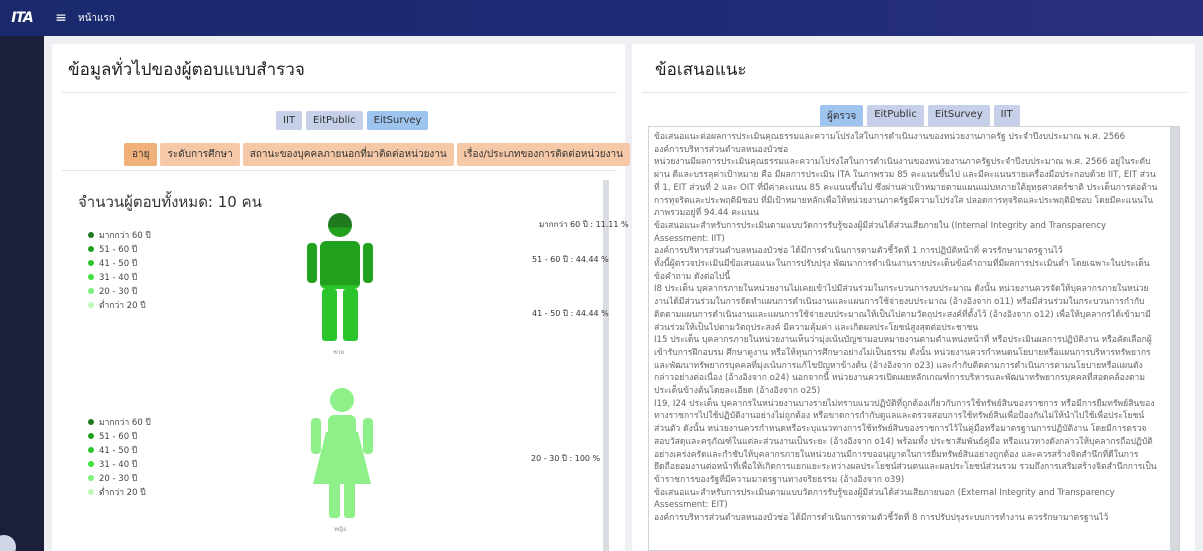 The height and width of the screenshot is (551, 1203). Describe the element at coordinates (601, 18) in the screenshot. I see `top-navbar: ITA ≡ หน้าแรก` at that location.